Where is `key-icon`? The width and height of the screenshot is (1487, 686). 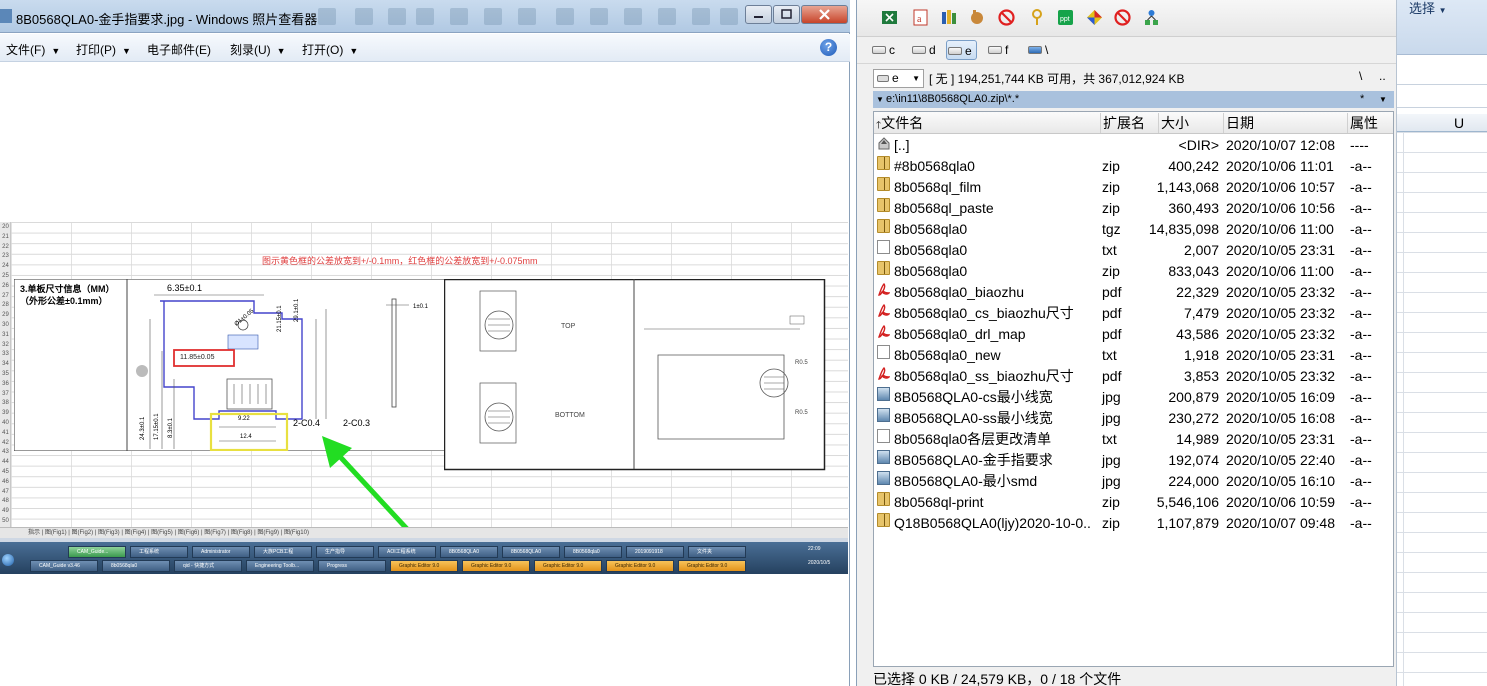 key-icon is located at coordinates (1037, 17).